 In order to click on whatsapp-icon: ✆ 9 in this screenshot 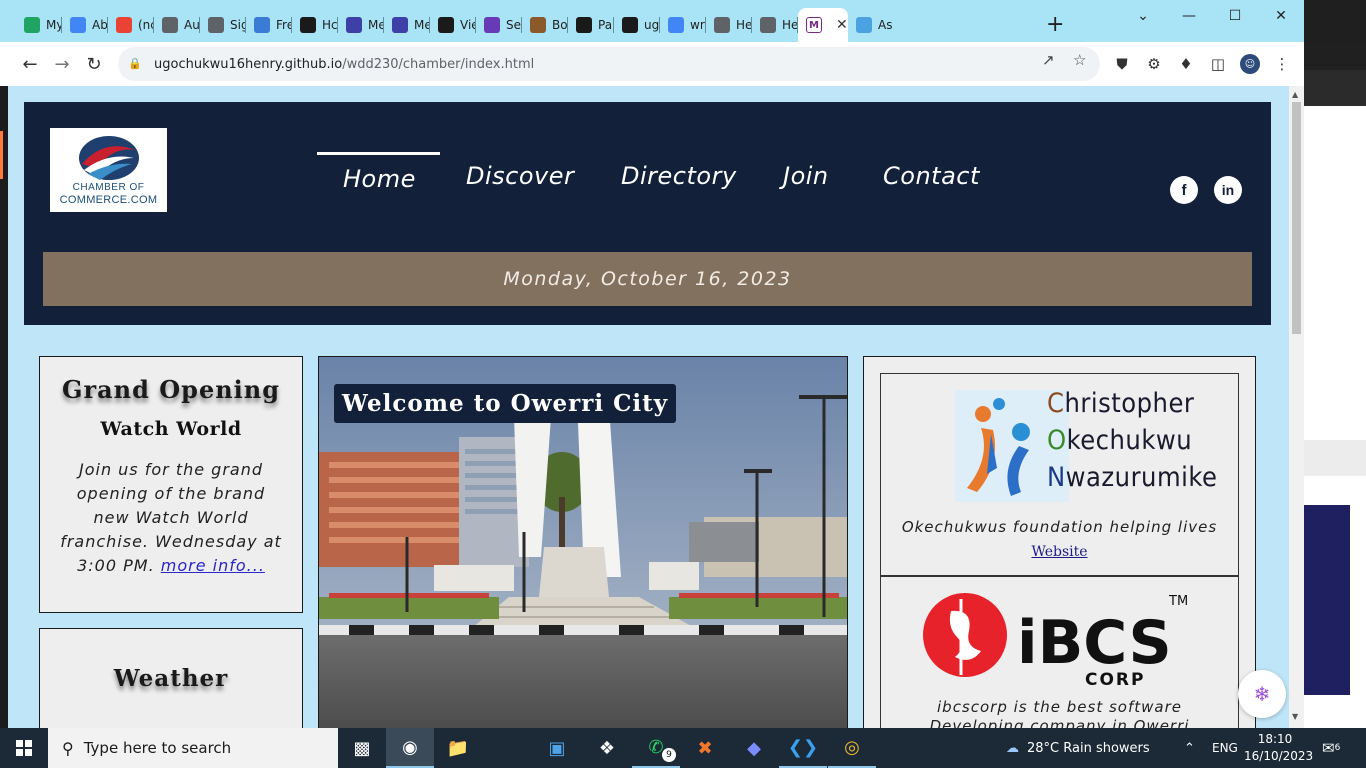, I will do `click(656, 748)`.